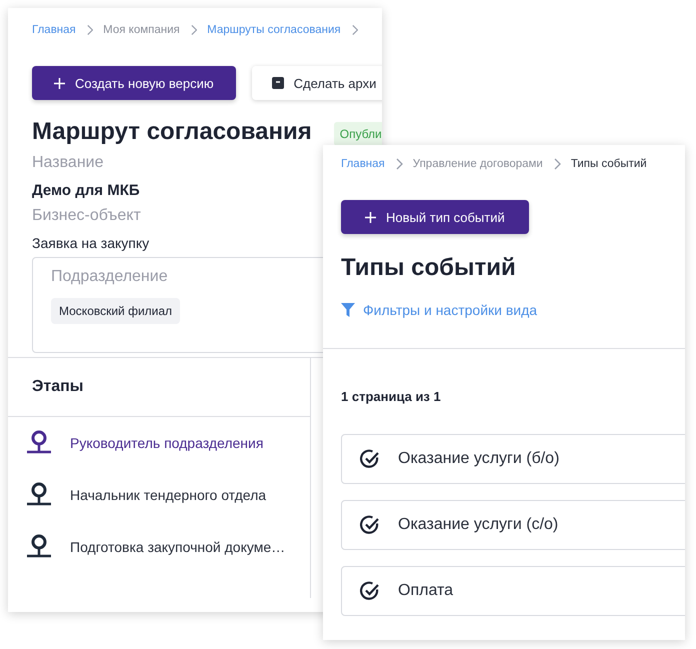  What do you see at coordinates (110, 277) in the screenshot?
I see `field-label: Подразделение` at bounding box center [110, 277].